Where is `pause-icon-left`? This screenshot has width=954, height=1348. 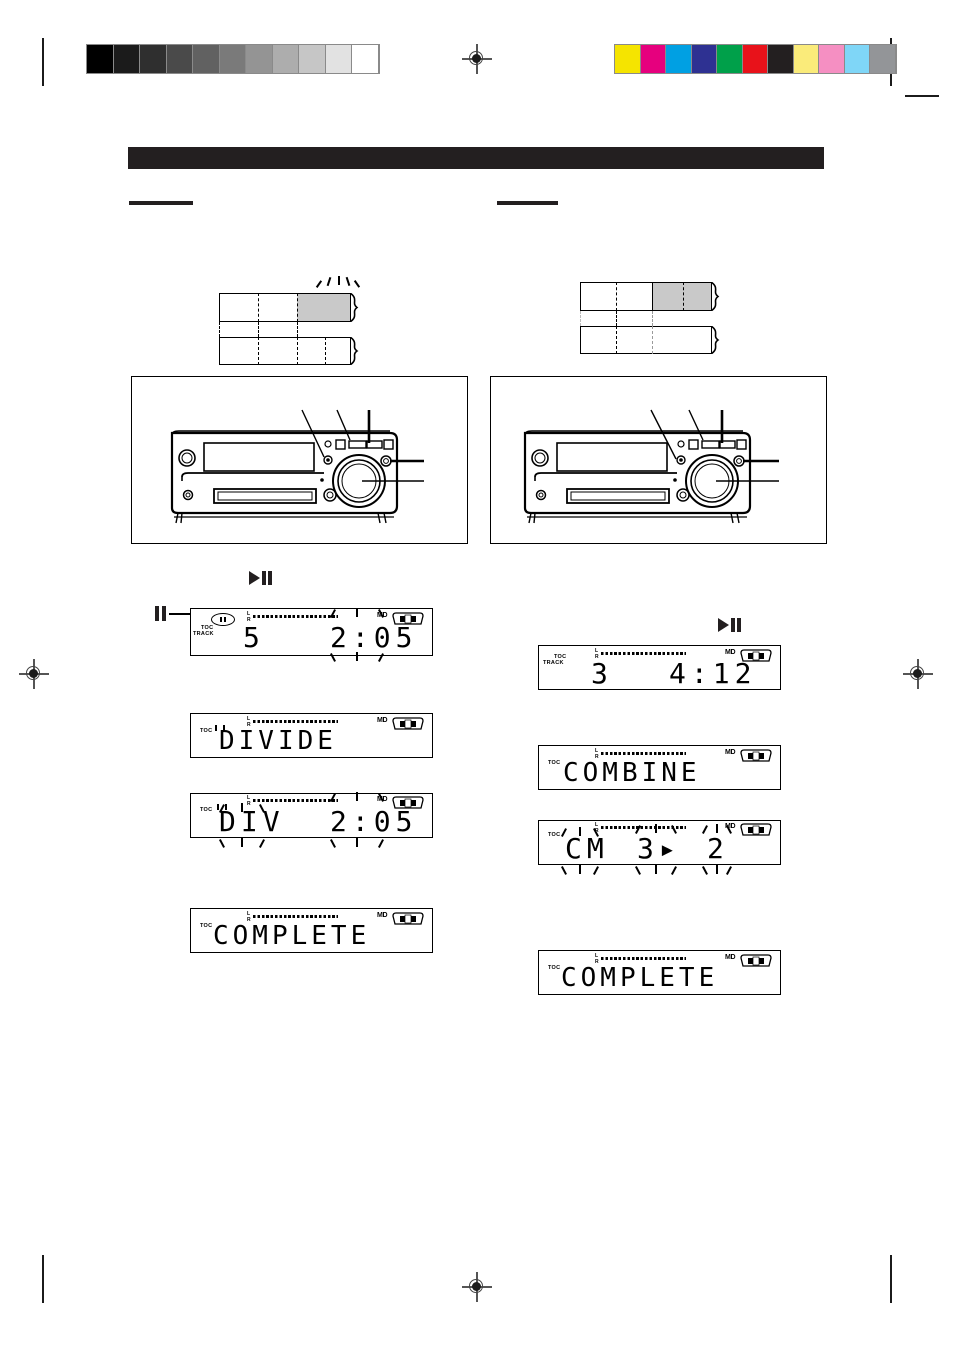 pause-icon-left is located at coordinates (162, 613).